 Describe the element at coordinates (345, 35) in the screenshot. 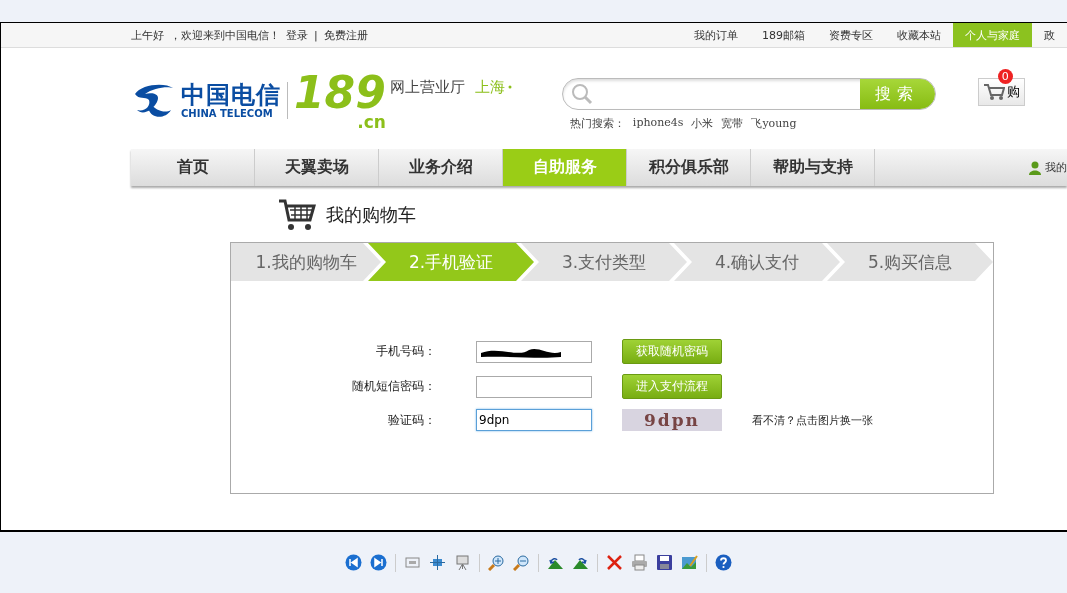

I see `register-link: 免费注册` at that location.